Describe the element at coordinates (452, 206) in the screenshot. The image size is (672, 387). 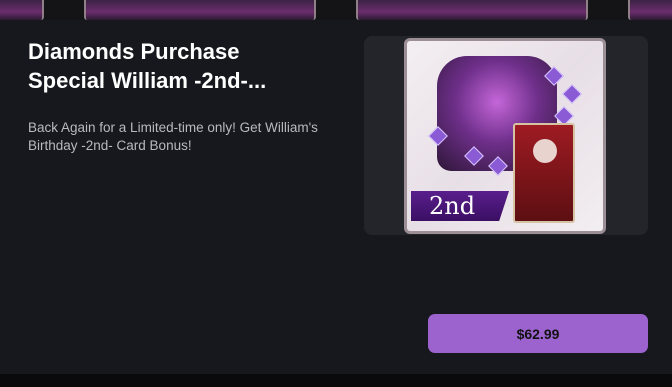
I see `badge-label: 2nd` at that location.